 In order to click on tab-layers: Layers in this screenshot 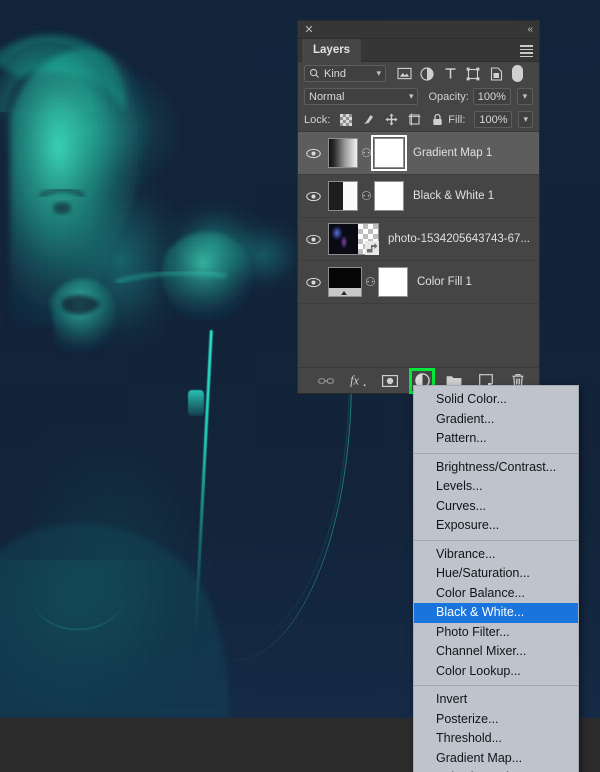, I will do `click(332, 50)`.